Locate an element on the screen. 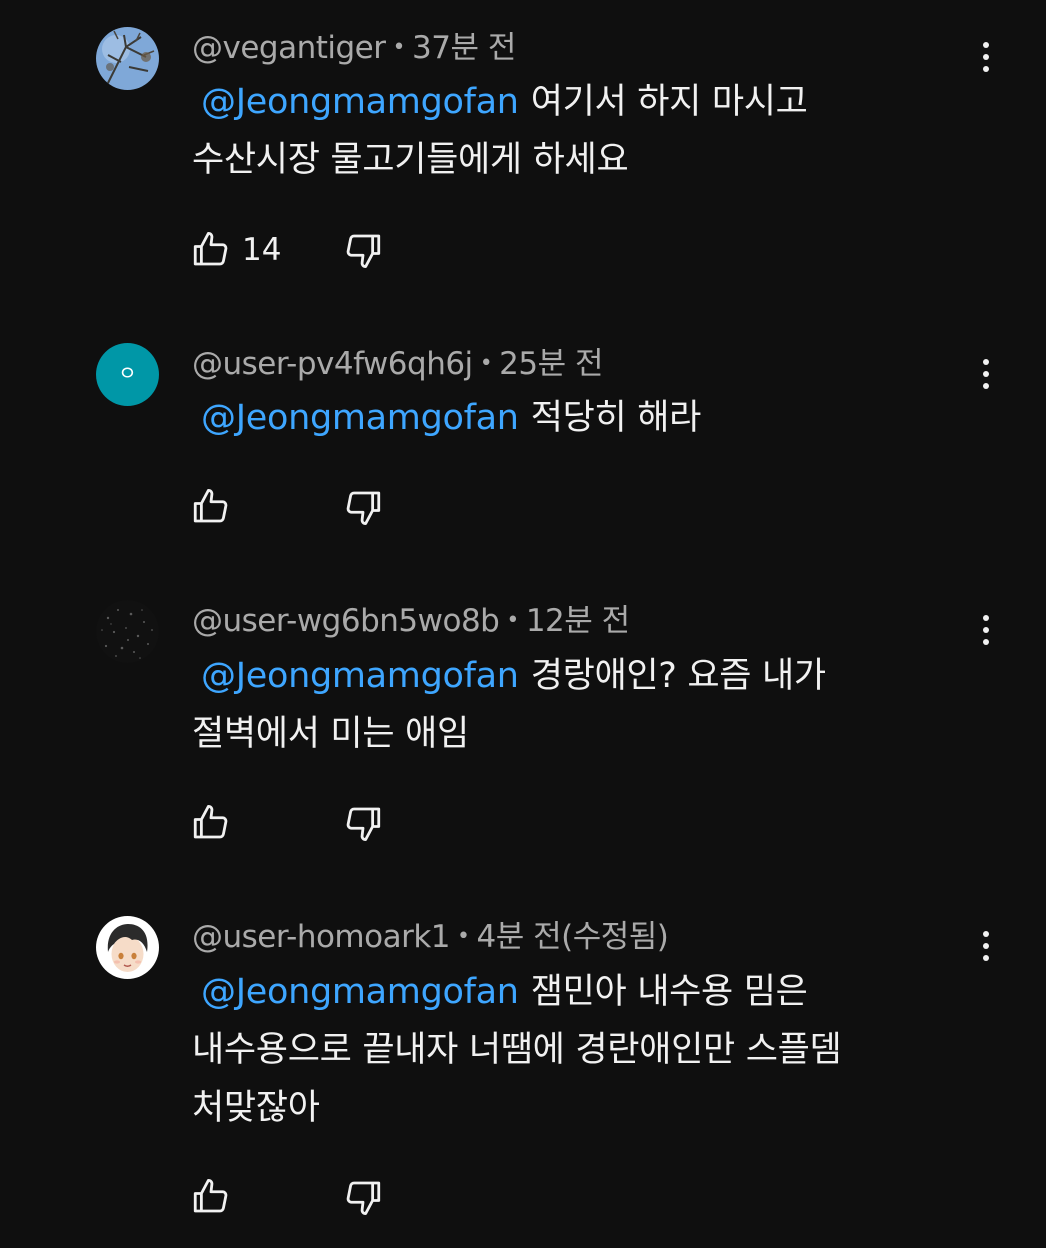 This screenshot has height=1248, width=1046. comment-meta: @user-wg6bn5wo8b • 12분 전 is located at coordinates (411, 621).